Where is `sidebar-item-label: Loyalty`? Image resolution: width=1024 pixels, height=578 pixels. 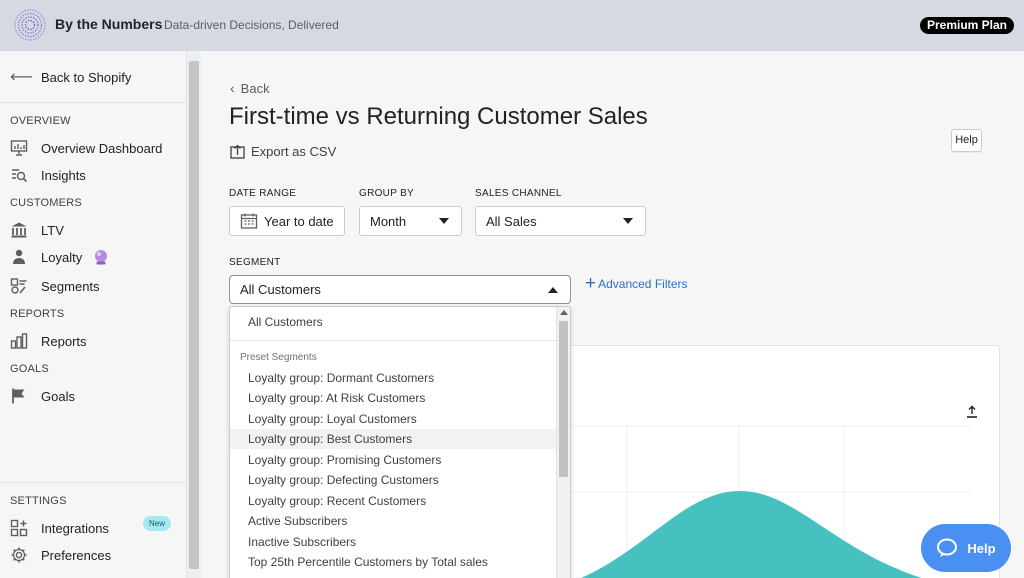
sidebar-item-label: Loyalty is located at coordinates (62, 257).